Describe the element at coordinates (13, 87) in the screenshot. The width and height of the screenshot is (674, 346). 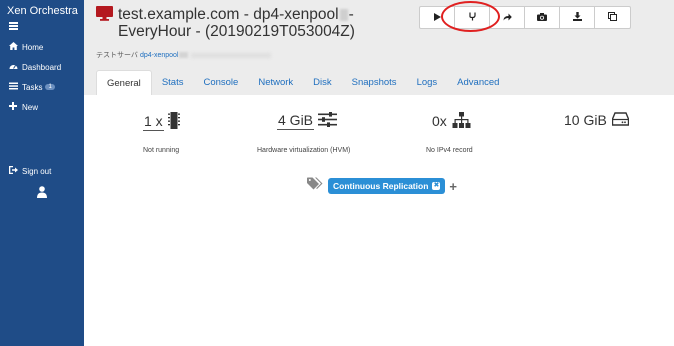
I see `tasks-icon` at that location.